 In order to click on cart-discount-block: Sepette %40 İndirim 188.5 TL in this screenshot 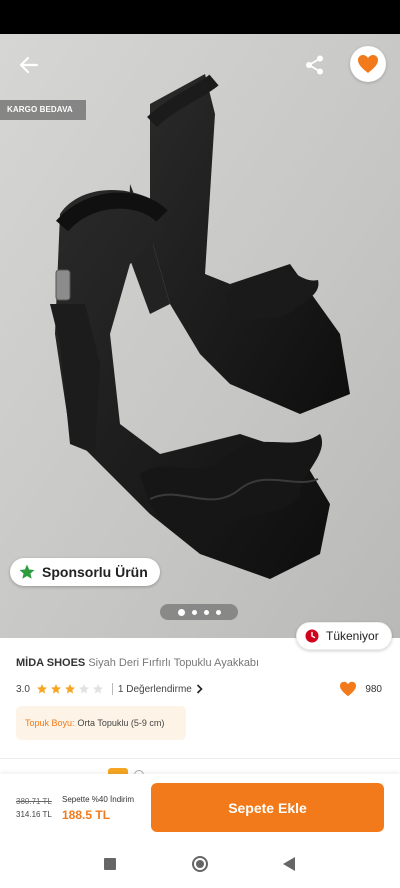, I will do `click(107, 808)`.